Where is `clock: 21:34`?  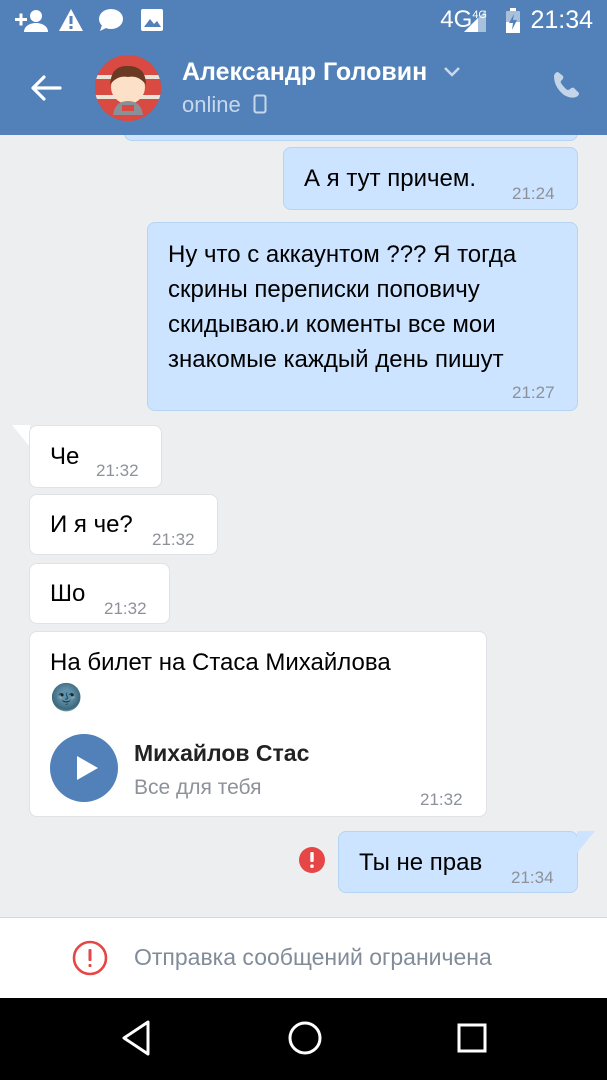 clock: 21:34 is located at coordinates (561, 20).